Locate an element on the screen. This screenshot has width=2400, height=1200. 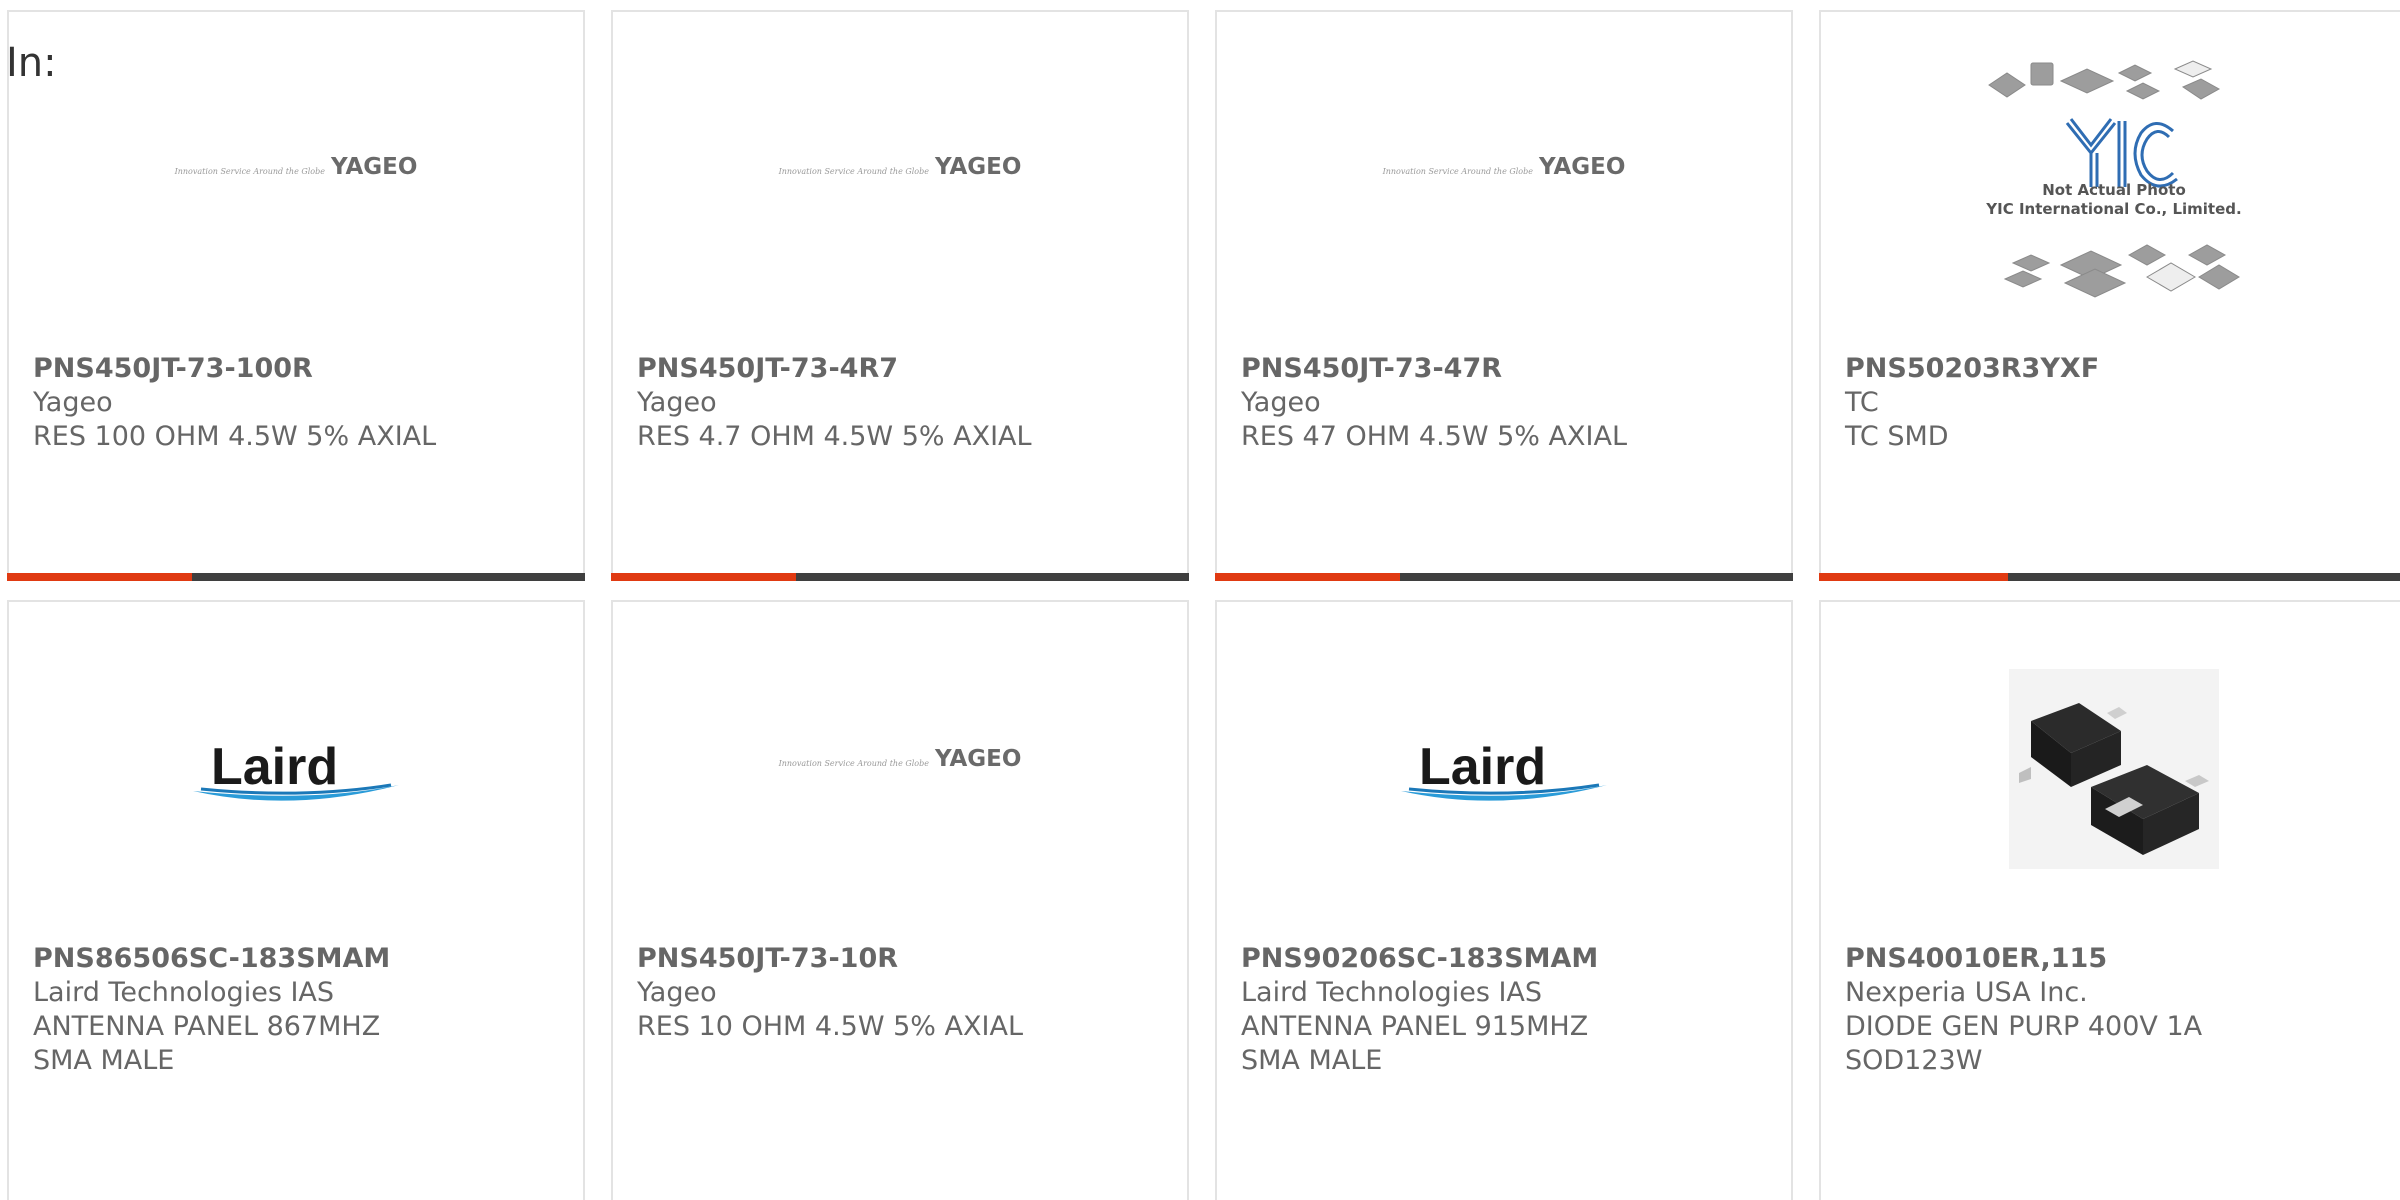
component-shapes-icon is located at coordinates (2114, 178).